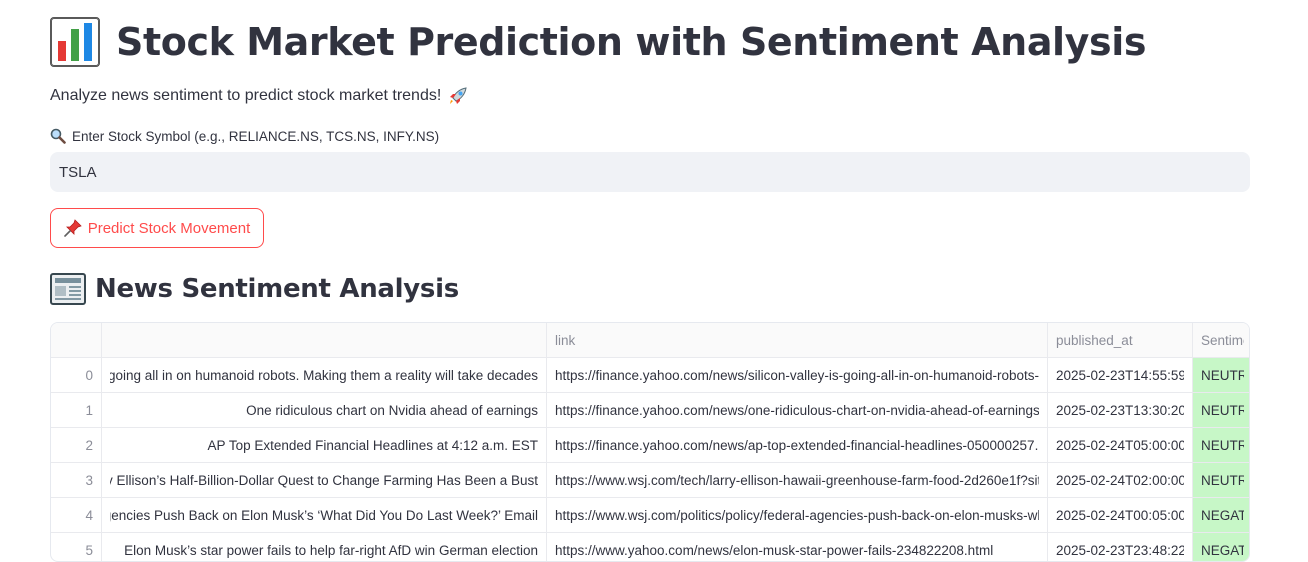  What do you see at coordinates (1120, 410) in the screenshot?
I see `published-at-cell: 2025-02-23T13:30:20Z` at bounding box center [1120, 410].